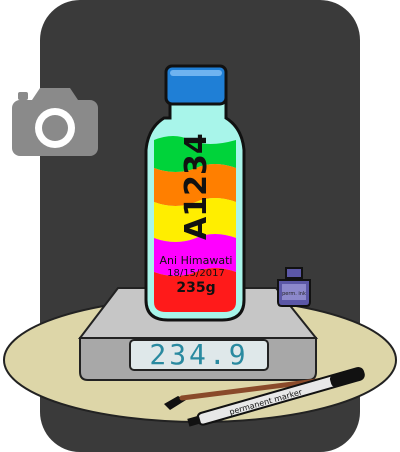 This screenshot has height=452, width=400. I want to click on scale-reading: 234.9, so click(198, 354).